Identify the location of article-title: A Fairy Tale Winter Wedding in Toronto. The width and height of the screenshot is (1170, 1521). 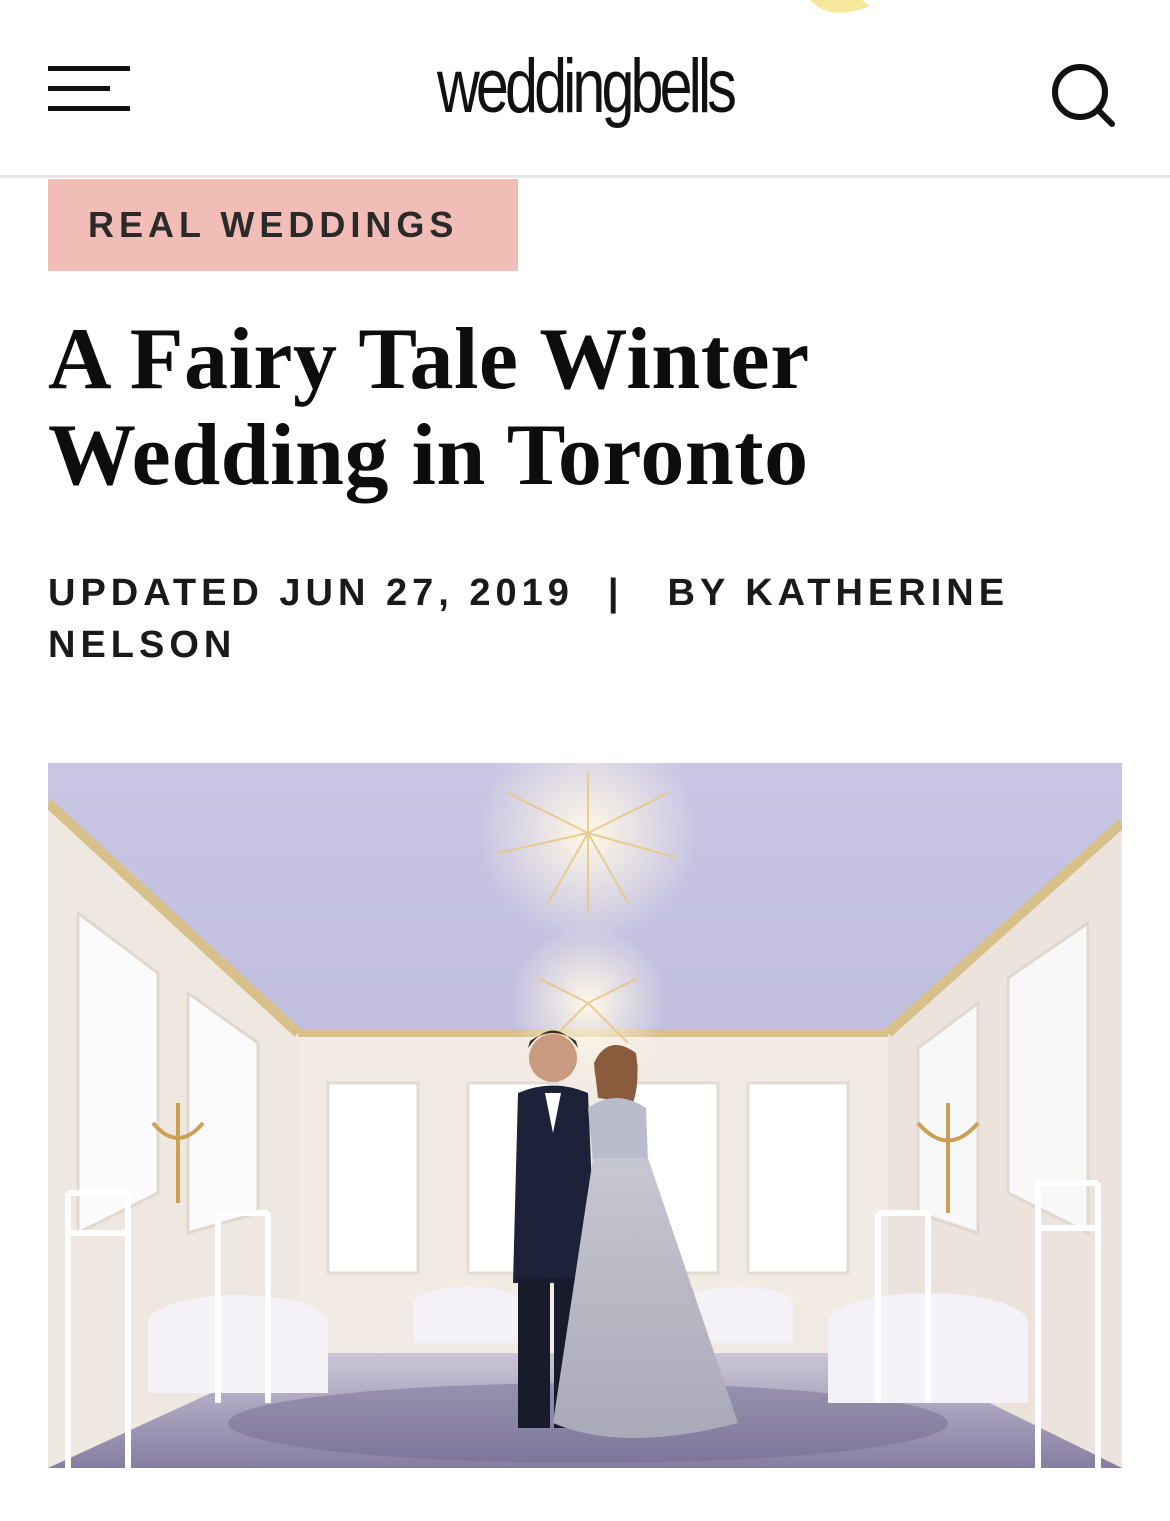
(548, 408).